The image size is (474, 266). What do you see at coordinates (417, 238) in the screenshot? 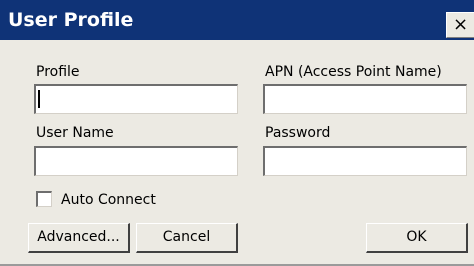
I see `ok-button: OK` at bounding box center [417, 238].